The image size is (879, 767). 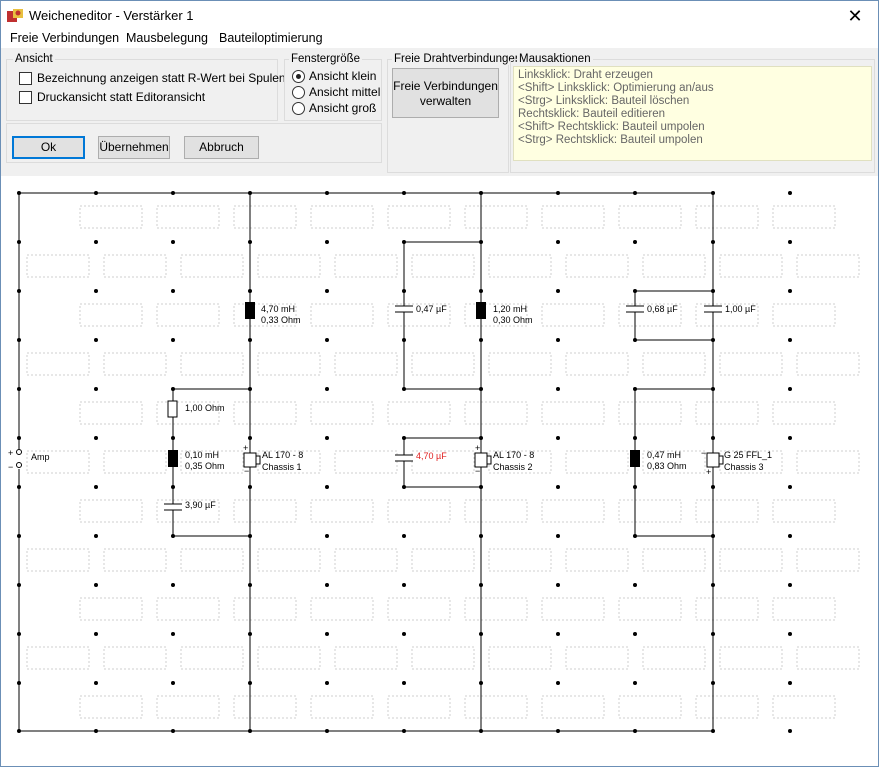 I want to click on apply-button: Übernehmen, so click(x=134, y=147).